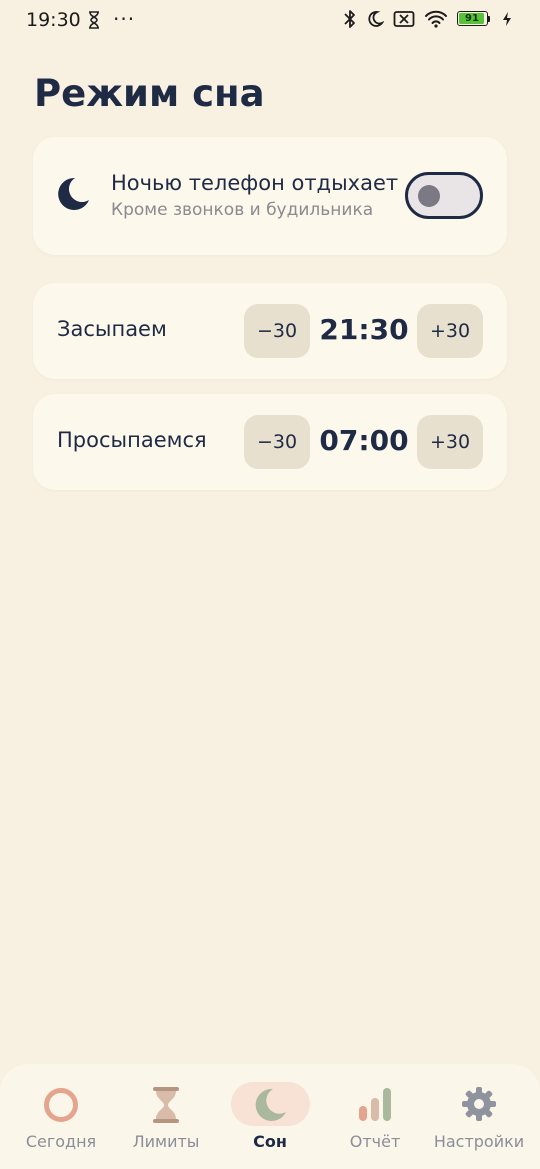 The image size is (540, 1169). I want to click on nav-item-settings: Настройки, so click(479, 1114).